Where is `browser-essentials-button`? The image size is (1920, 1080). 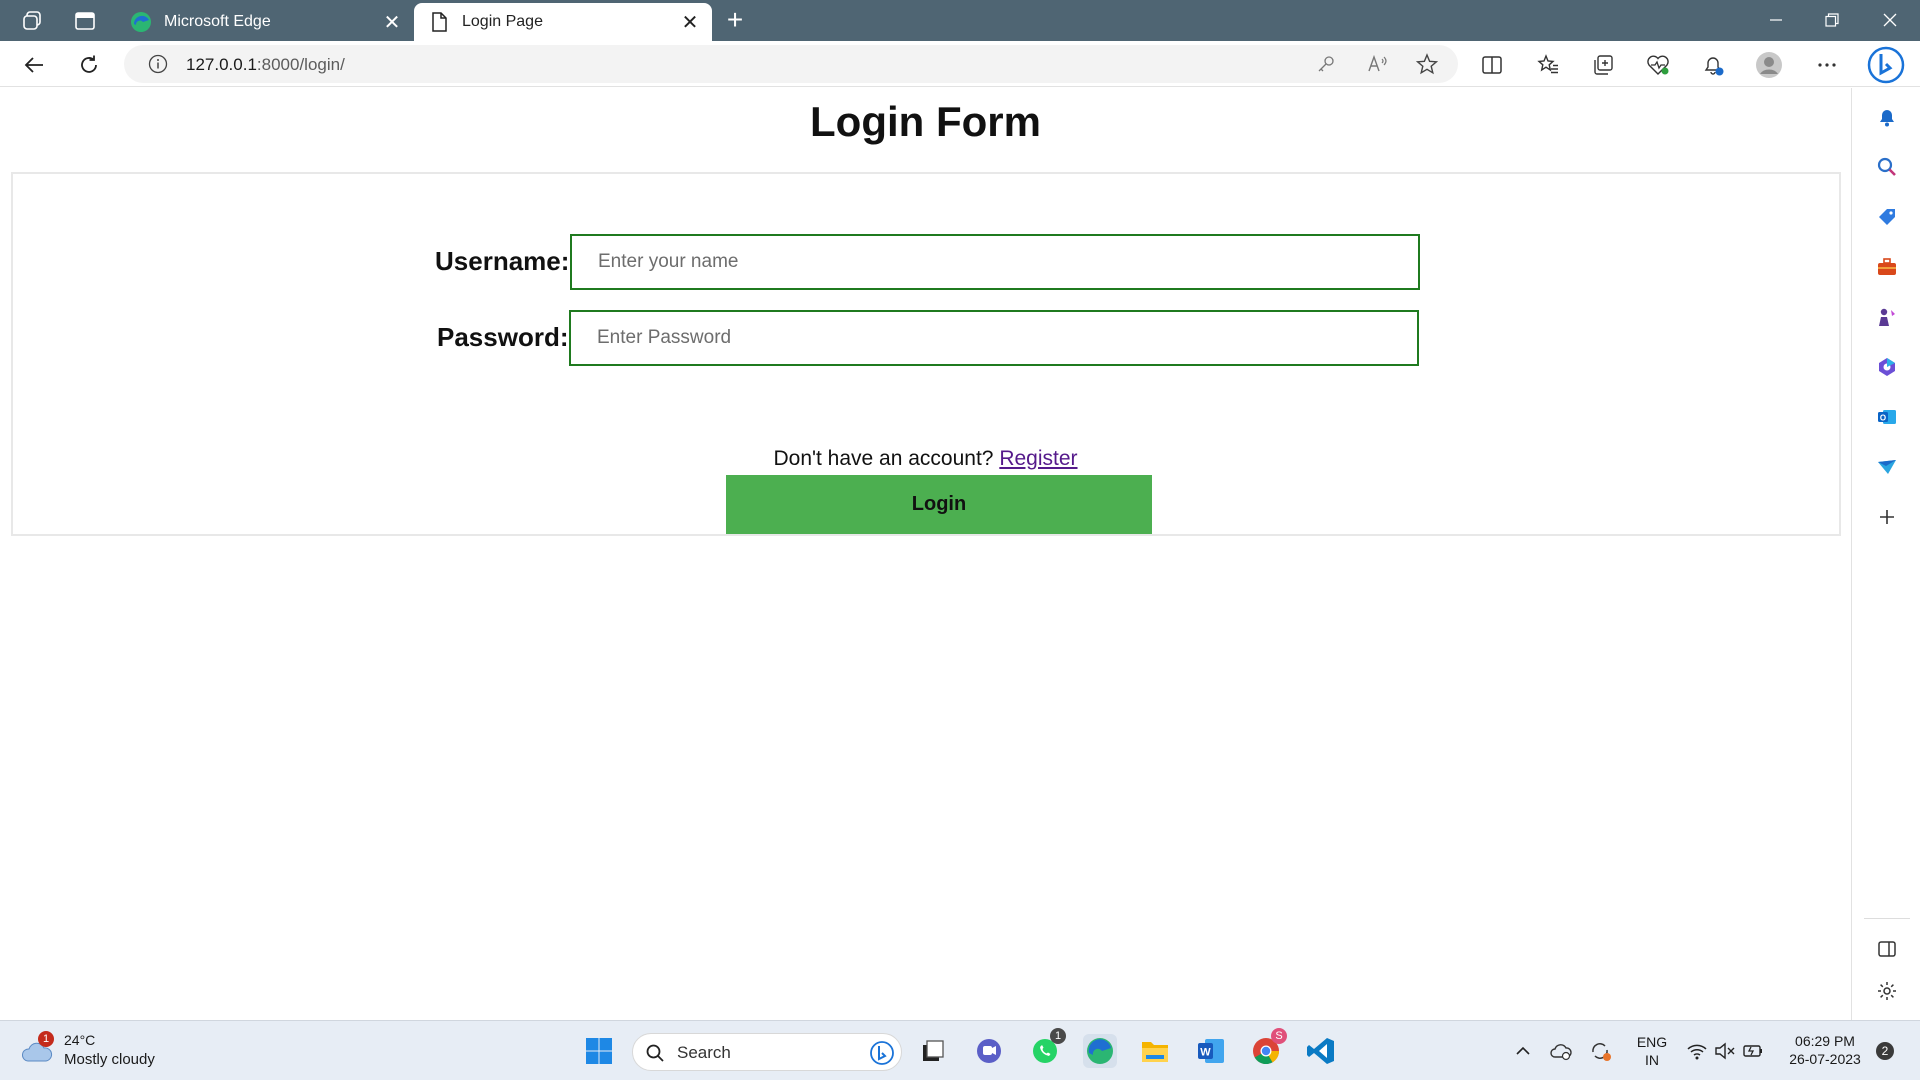 browser-essentials-button is located at coordinates (1658, 65).